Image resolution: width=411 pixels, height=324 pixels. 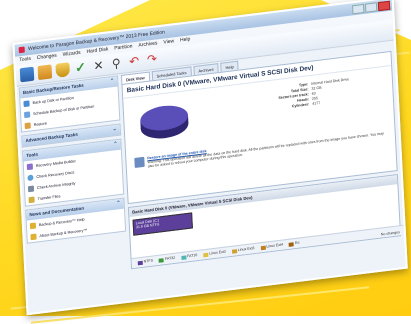 I want to click on app-icon, so click(x=21, y=49).